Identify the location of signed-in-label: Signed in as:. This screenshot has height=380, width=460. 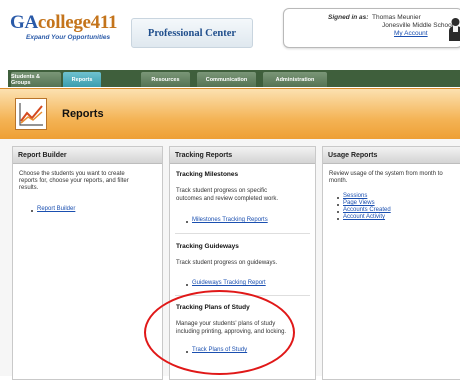
(348, 17).